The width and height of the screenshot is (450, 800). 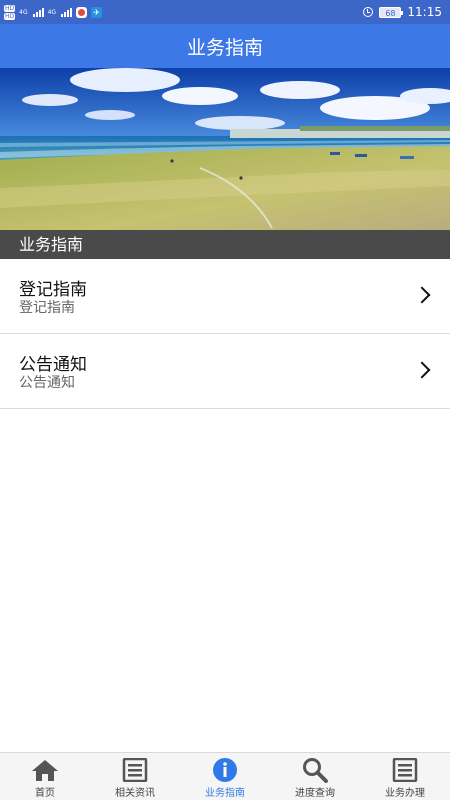 I want to click on tab-label: 相关资讯, so click(x=135, y=793).